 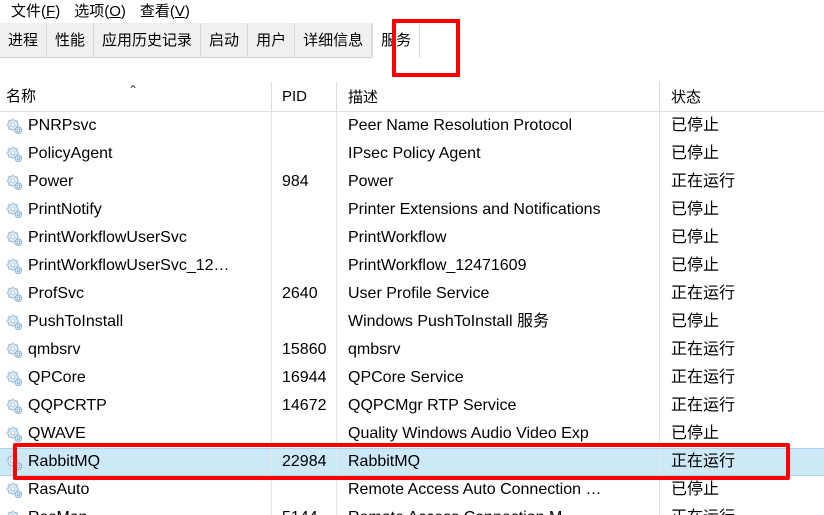 I want to click on table-row: PushToInstall Windows PushToInstall 服务 已停止, so click(x=412, y=322).